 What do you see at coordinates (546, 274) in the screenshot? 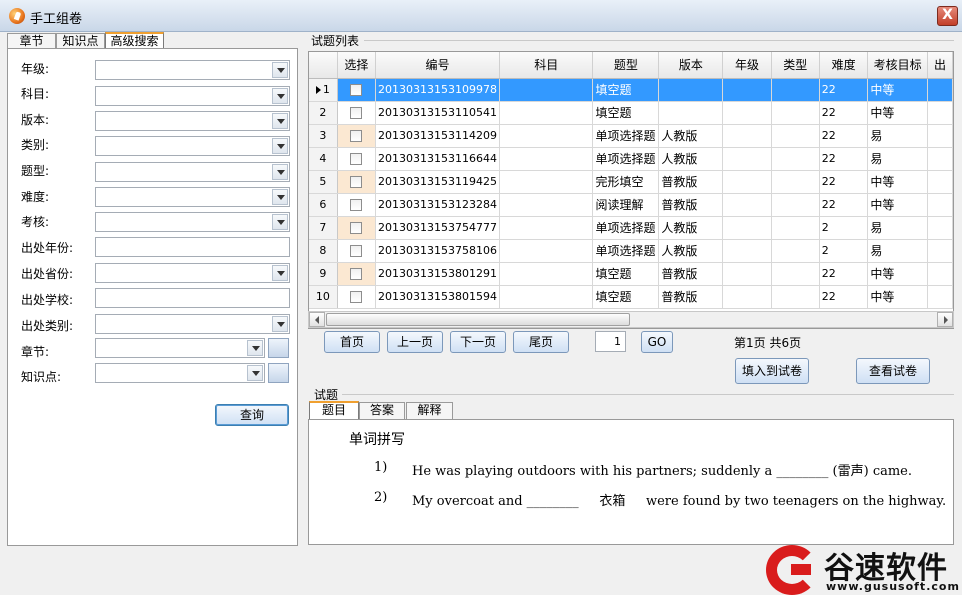
I see `cell-subject` at bounding box center [546, 274].